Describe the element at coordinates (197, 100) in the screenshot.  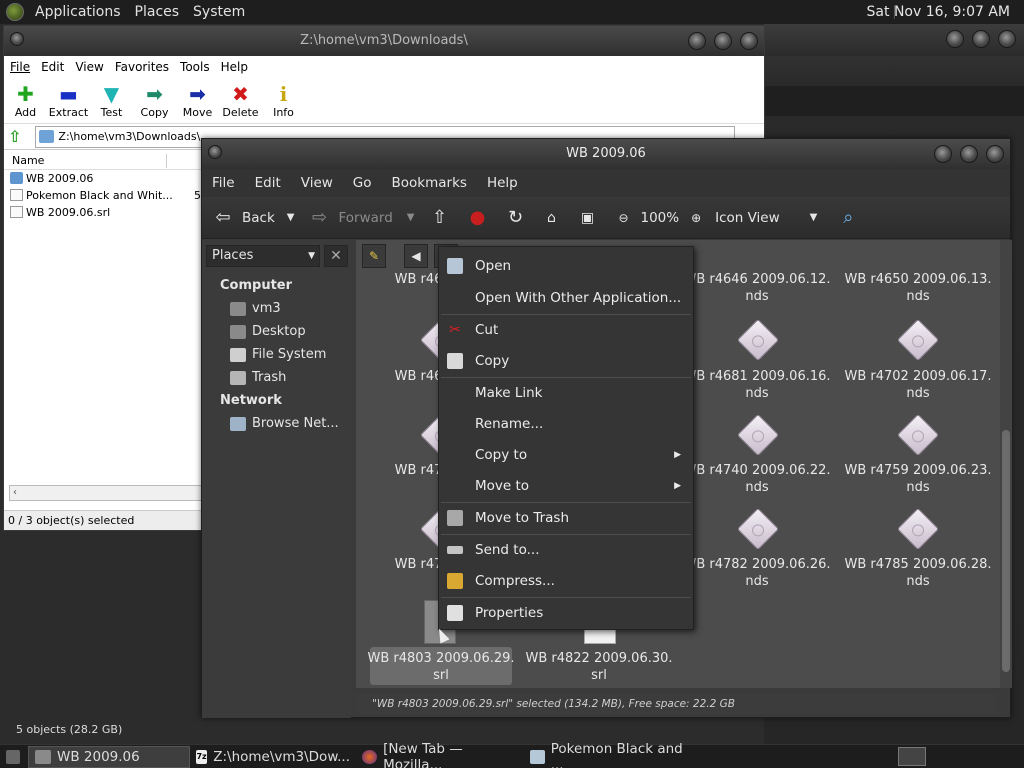
I see `move-button: ➡ Move` at that location.